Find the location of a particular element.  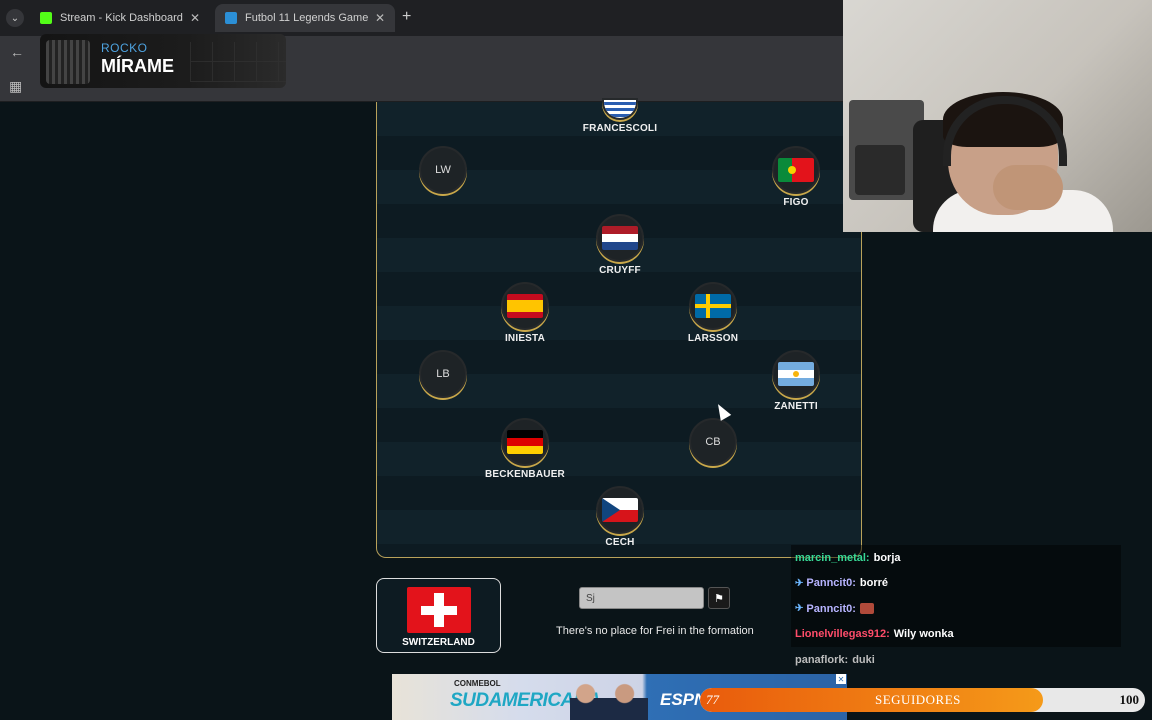

uruguay-flag-icon is located at coordinates (620, 109).